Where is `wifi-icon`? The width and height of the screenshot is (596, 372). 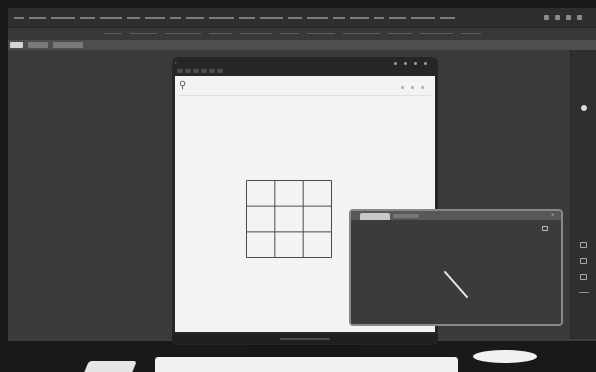 wifi-icon is located at coordinates (546, 17).